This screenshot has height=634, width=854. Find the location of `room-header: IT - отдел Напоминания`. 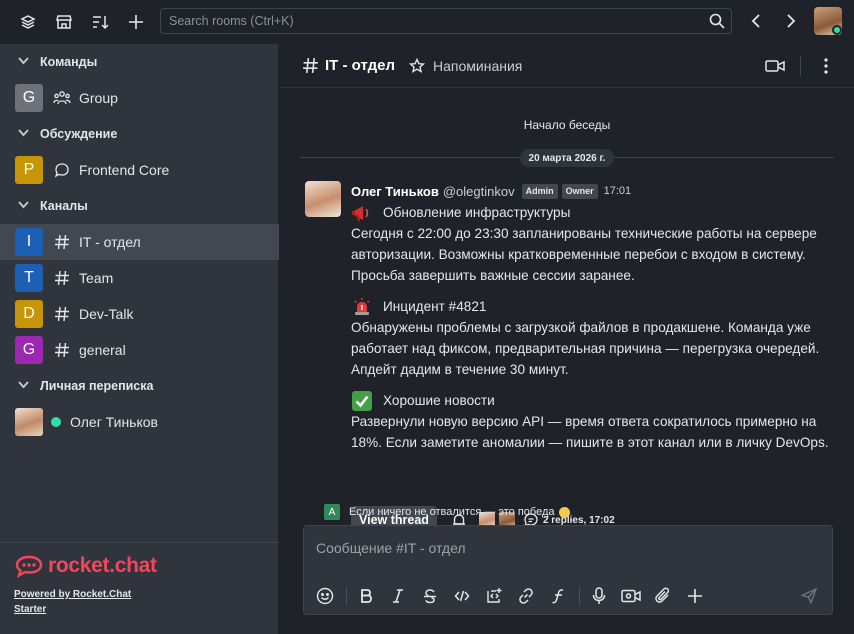

room-header: IT - отдел Напоминания is located at coordinates (567, 66).